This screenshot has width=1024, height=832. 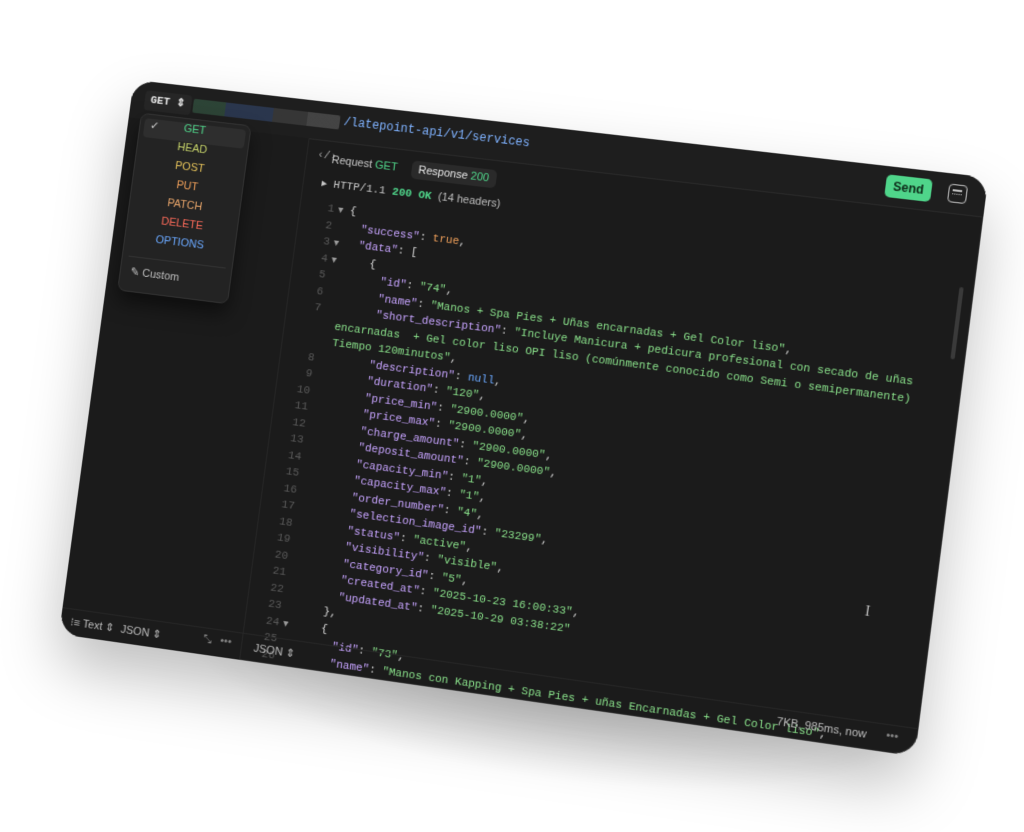 What do you see at coordinates (517, 537) in the screenshot?
I see `code-token: "23299"` at bounding box center [517, 537].